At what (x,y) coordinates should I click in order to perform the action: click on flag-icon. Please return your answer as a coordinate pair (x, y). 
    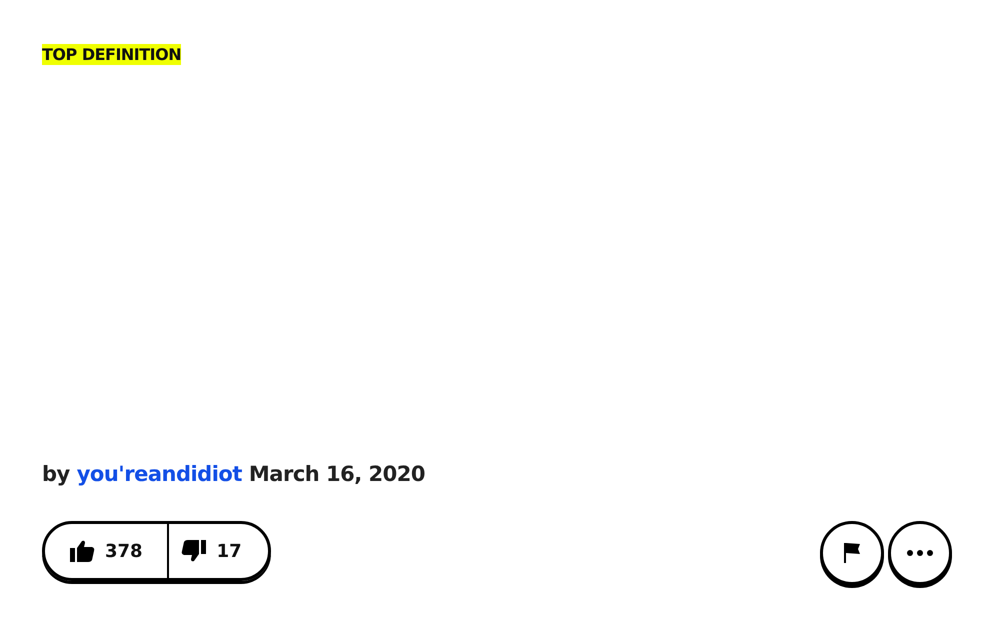
    Looking at the image, I should click on (852, 553).